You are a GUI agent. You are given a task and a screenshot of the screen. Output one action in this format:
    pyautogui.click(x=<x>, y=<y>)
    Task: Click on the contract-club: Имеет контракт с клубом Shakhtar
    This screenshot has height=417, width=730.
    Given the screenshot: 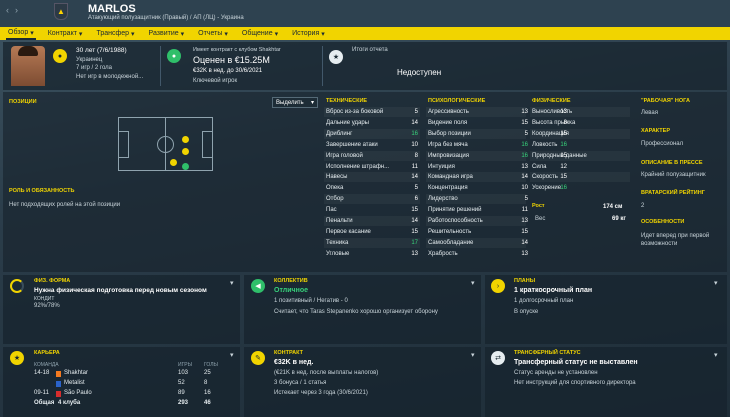 What is the action you would take?
    pyautogui.click(x=237, y=50)
    